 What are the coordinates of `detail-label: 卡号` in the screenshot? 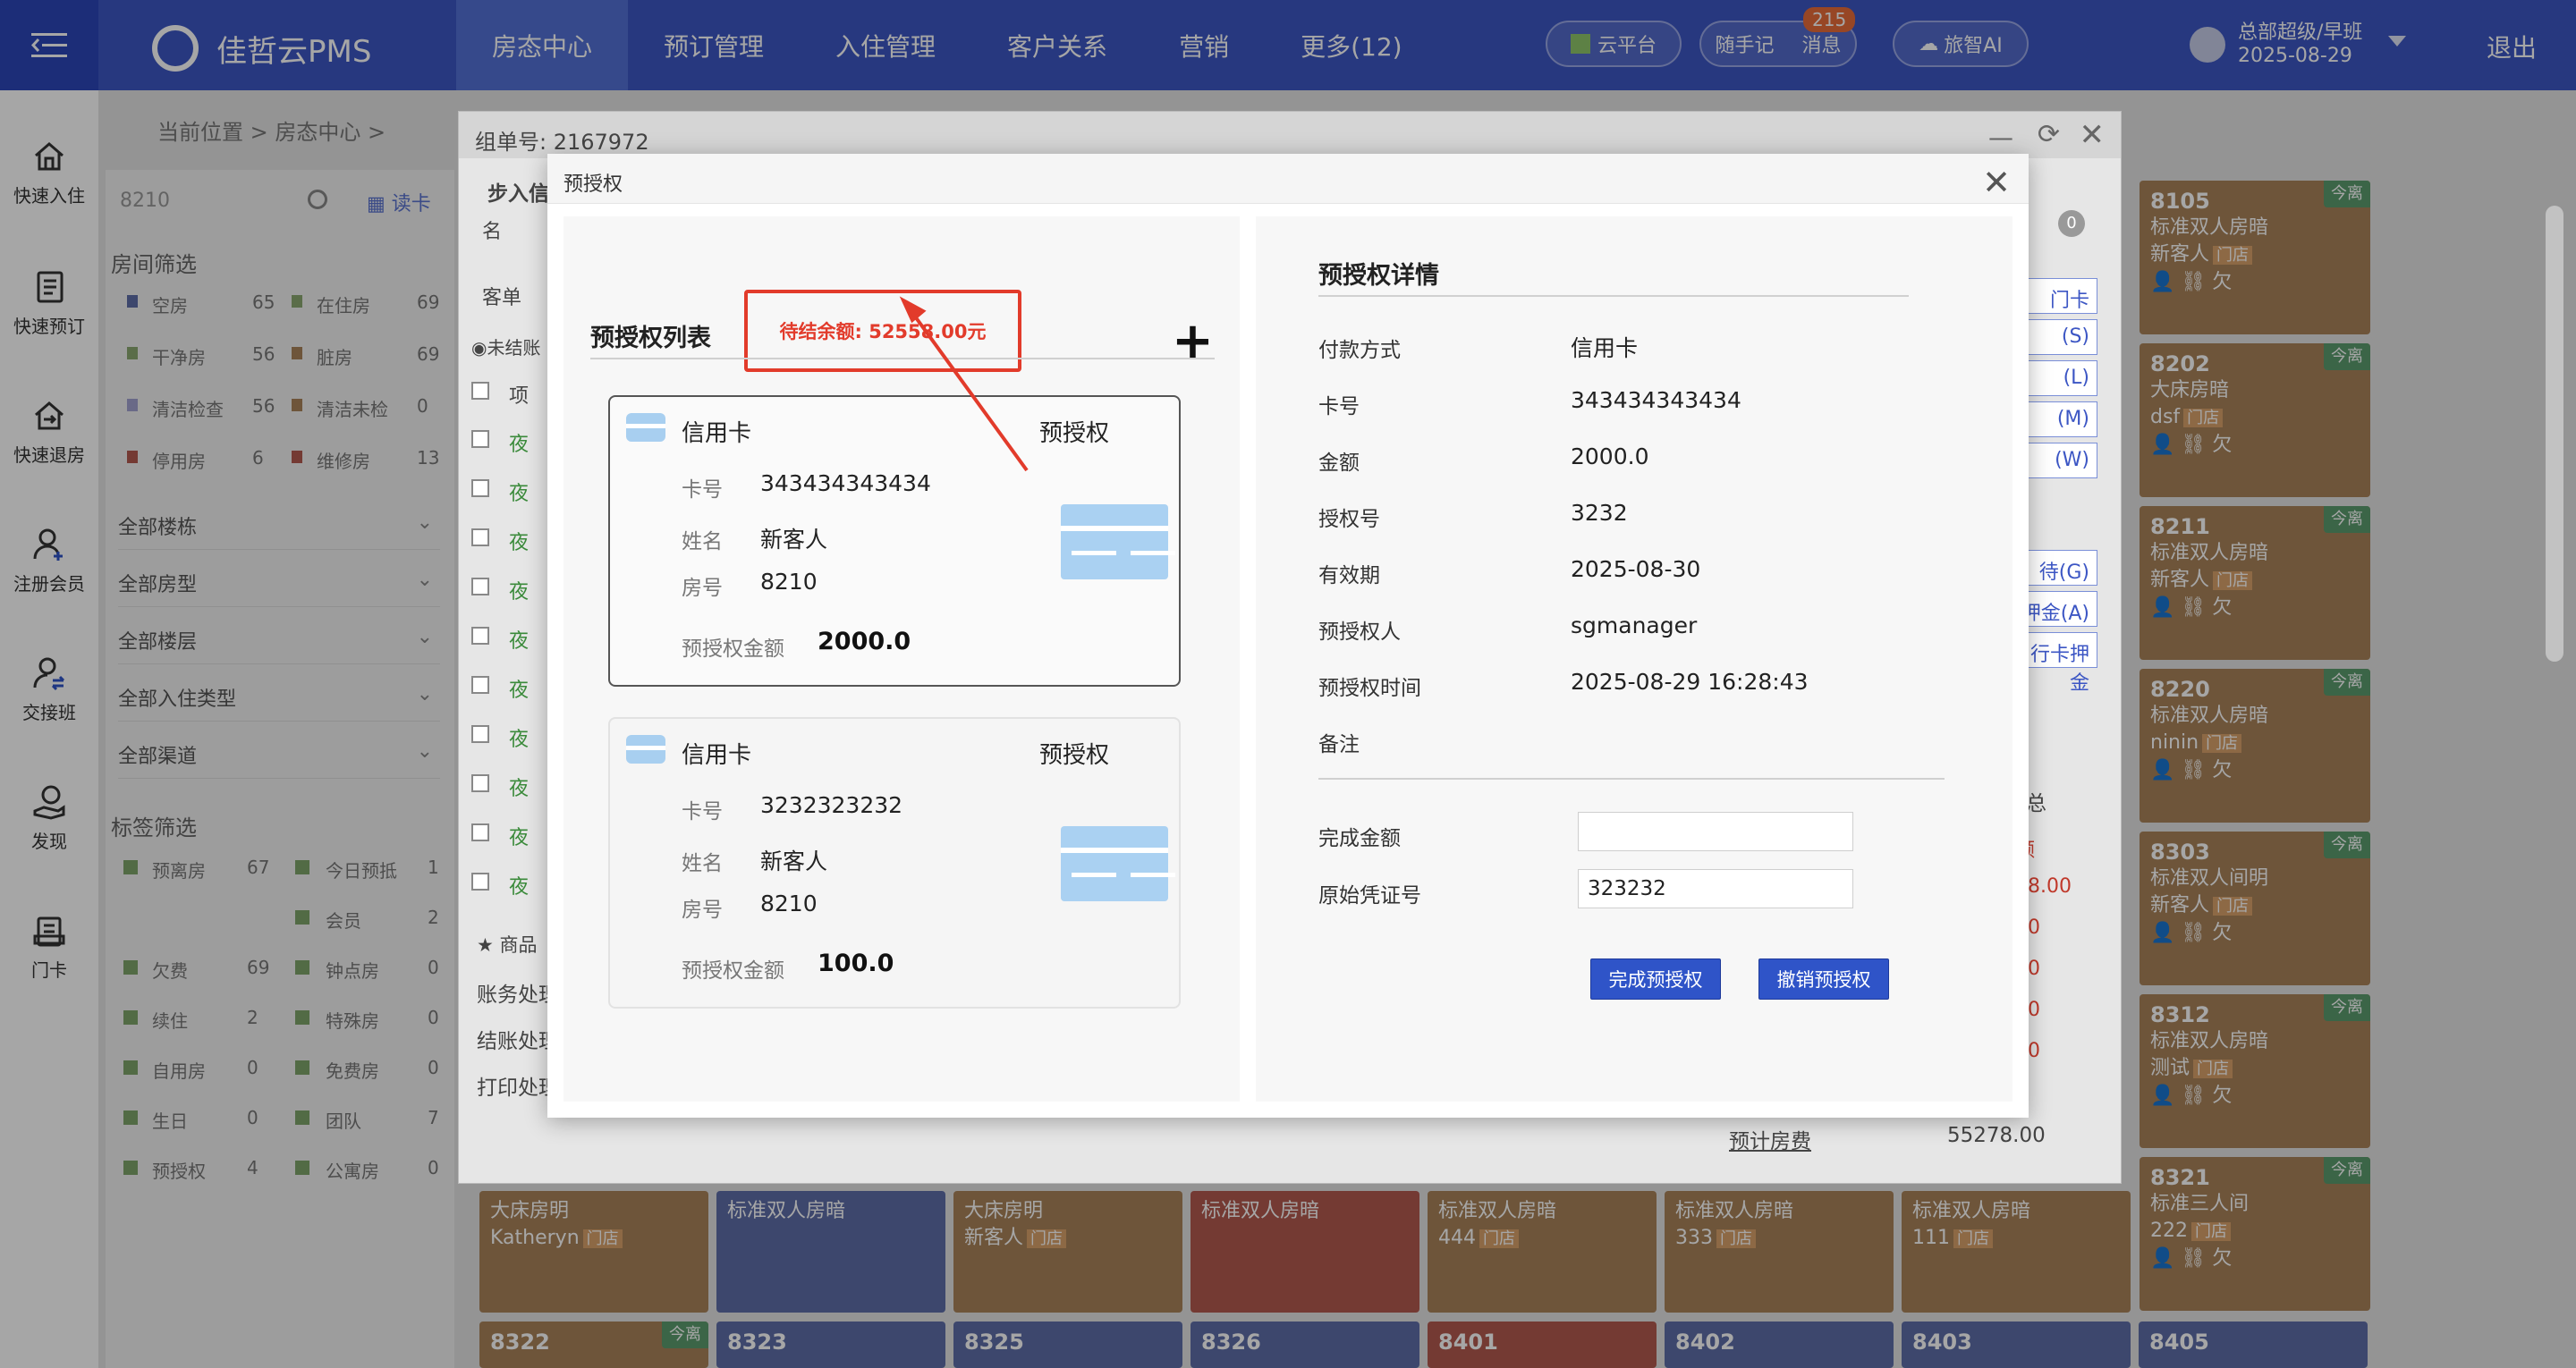 It's located at (1339, 407).